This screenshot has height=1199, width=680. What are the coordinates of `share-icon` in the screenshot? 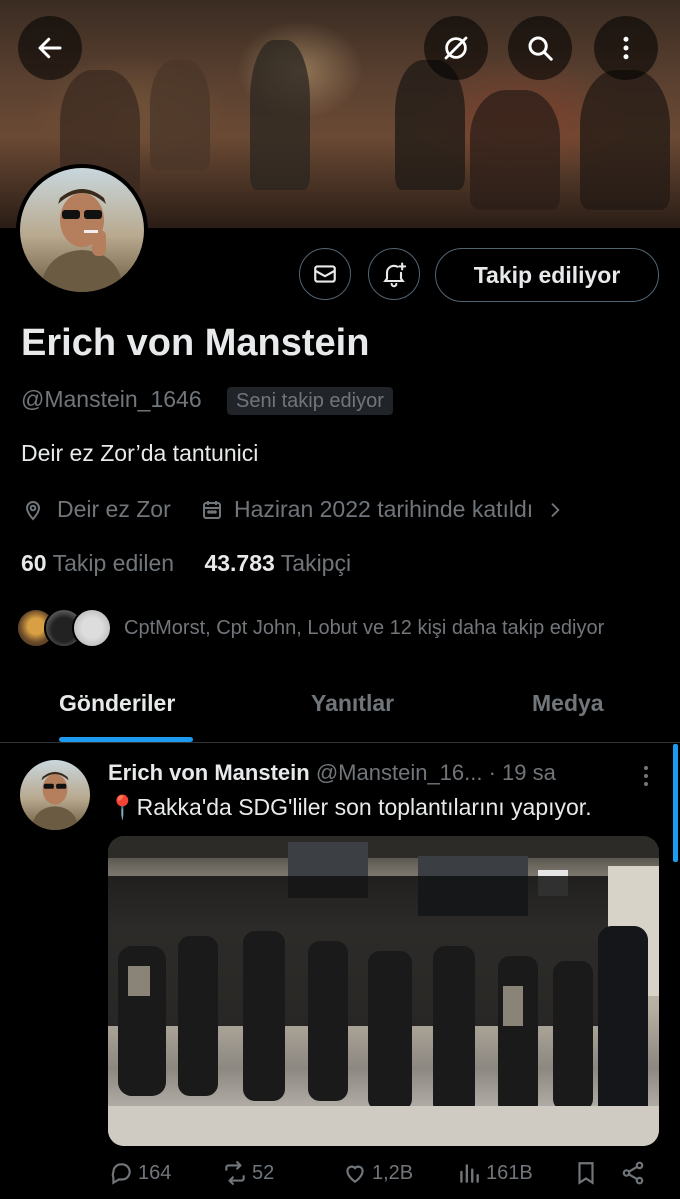 It's located at (633, 1173).